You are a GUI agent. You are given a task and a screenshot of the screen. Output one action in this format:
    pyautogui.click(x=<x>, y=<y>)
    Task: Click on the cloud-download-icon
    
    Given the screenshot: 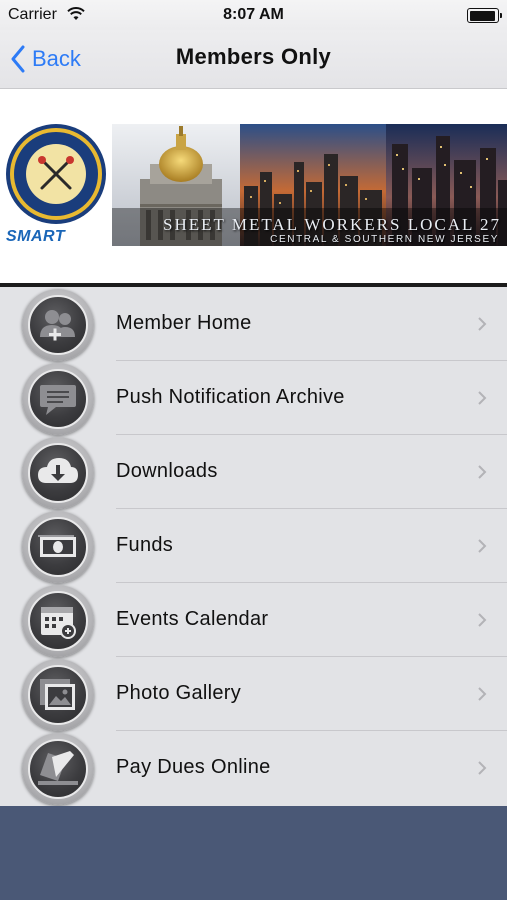 What is the action you would take?
    pyautogui.click(x=58, y=473)
    